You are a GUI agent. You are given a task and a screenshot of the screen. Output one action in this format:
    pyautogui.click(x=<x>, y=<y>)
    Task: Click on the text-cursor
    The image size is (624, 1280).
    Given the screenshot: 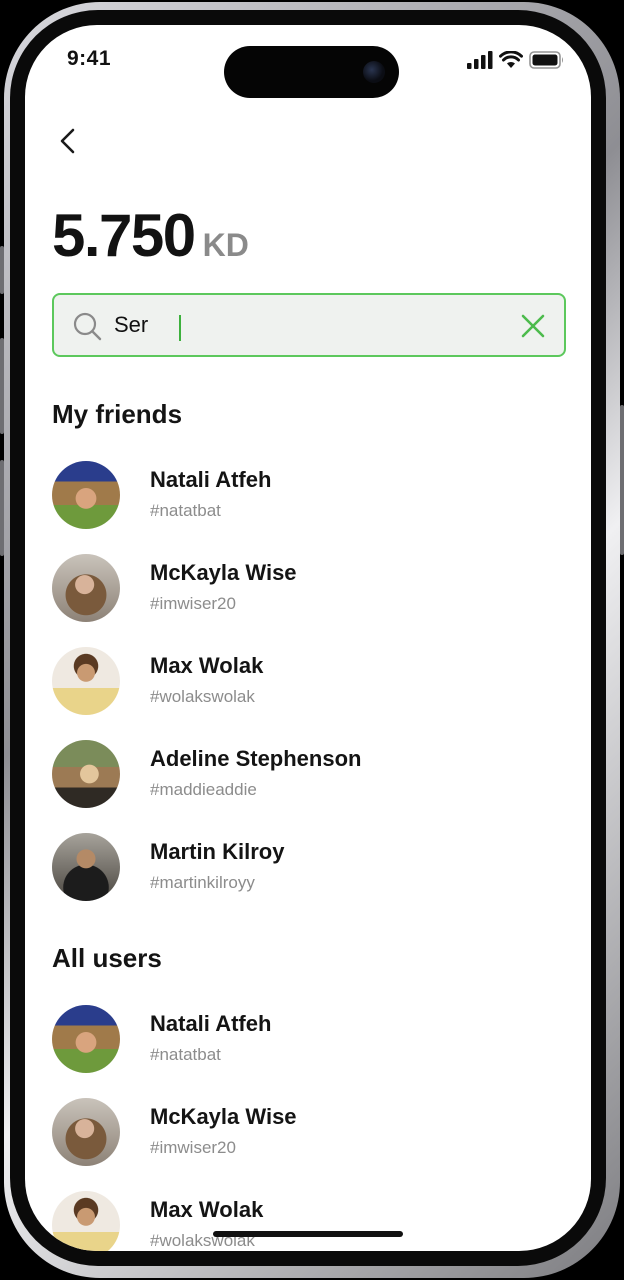 What is the action you would take?
    pyautogui.click(x=180, y=328)
    